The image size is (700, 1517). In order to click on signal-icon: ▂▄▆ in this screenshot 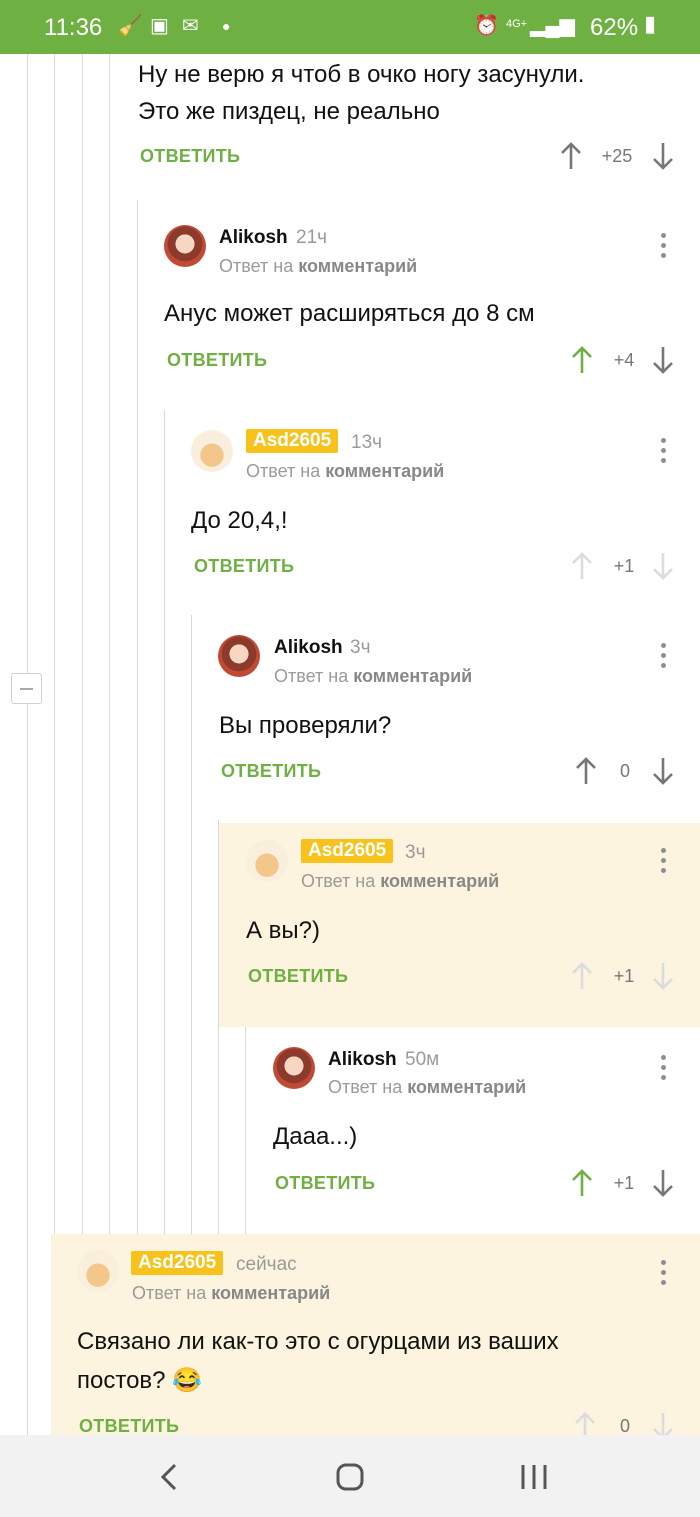, I will do `click(552, 26)`.